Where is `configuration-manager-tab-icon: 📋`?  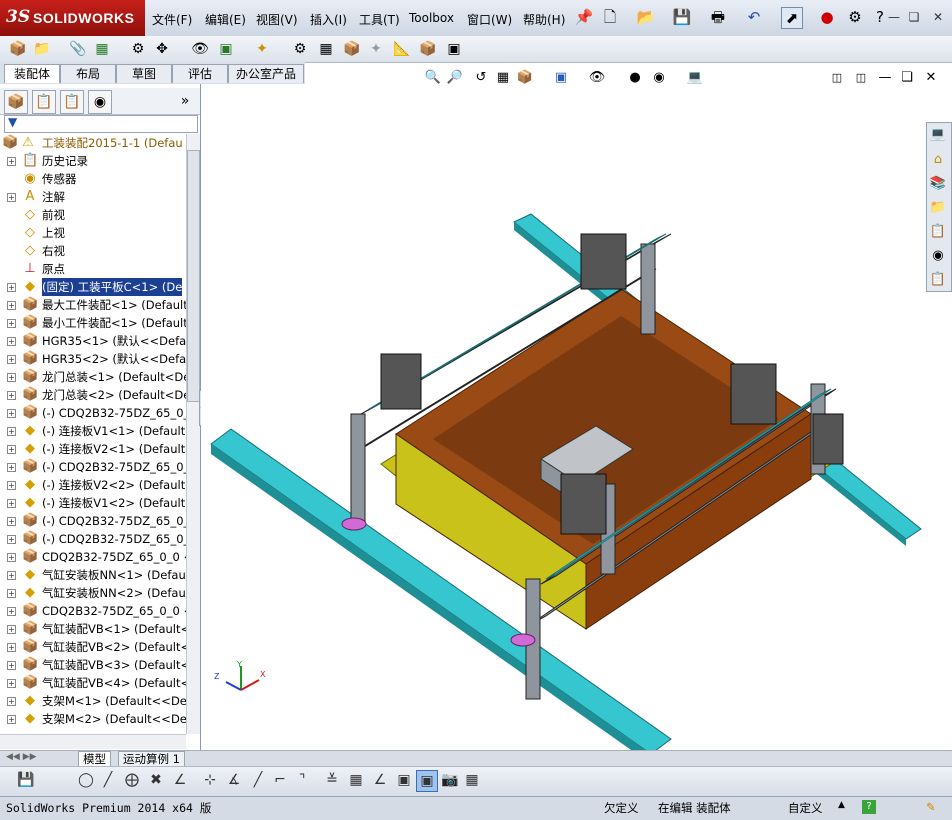
configuration-manager-tab-icon: 📋 is located at coordinates (72, 102).